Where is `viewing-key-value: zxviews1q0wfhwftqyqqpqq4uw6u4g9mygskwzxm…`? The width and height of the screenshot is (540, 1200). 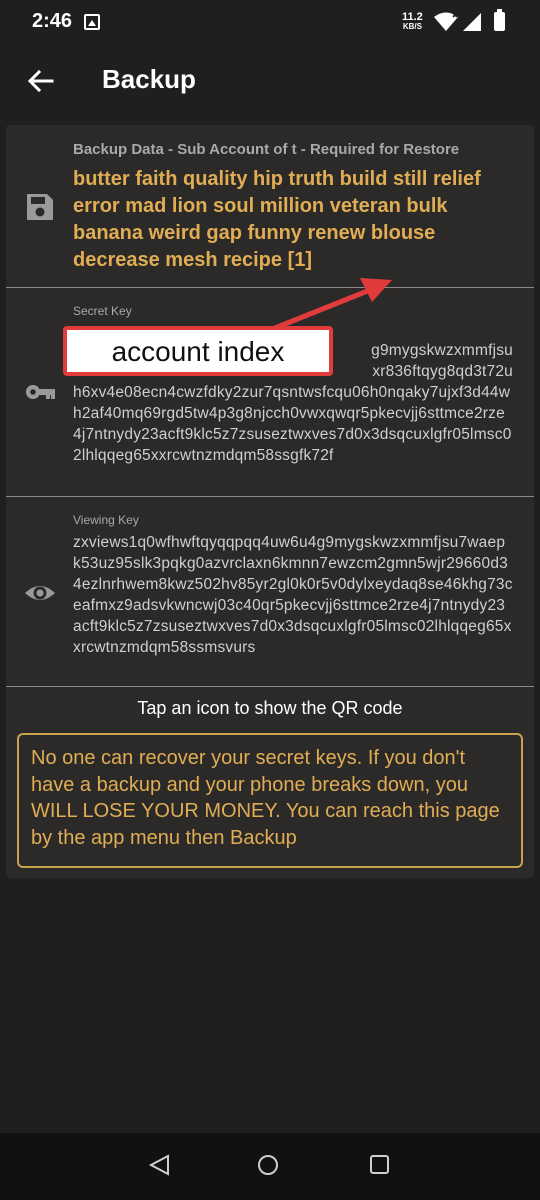
viewing-key-value: zxviews1q0wfhwftqyqqpqq4uw6u4g9mygskwzxm… is located at coordinates (293, 595).